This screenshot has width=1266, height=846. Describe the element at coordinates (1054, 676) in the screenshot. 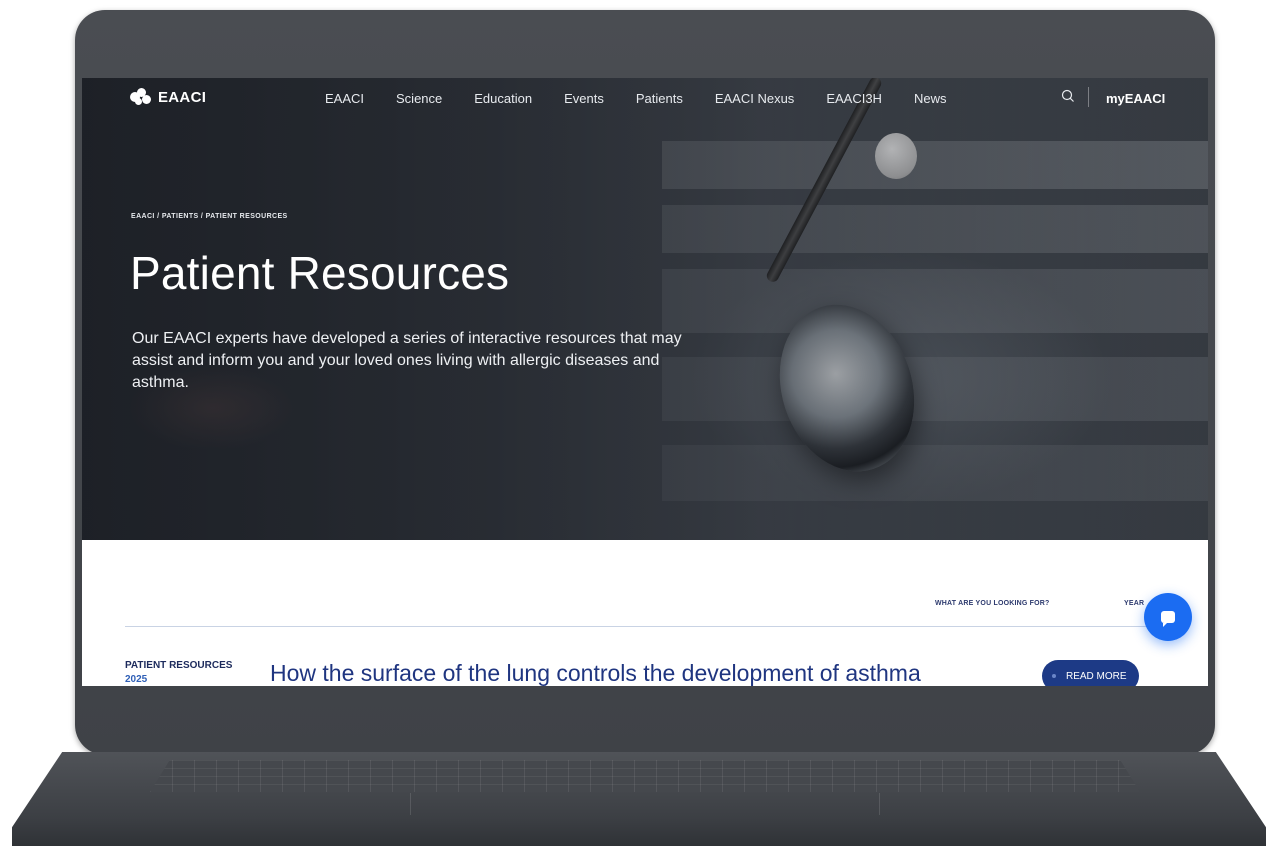

I see `bullet-icon` at that location.